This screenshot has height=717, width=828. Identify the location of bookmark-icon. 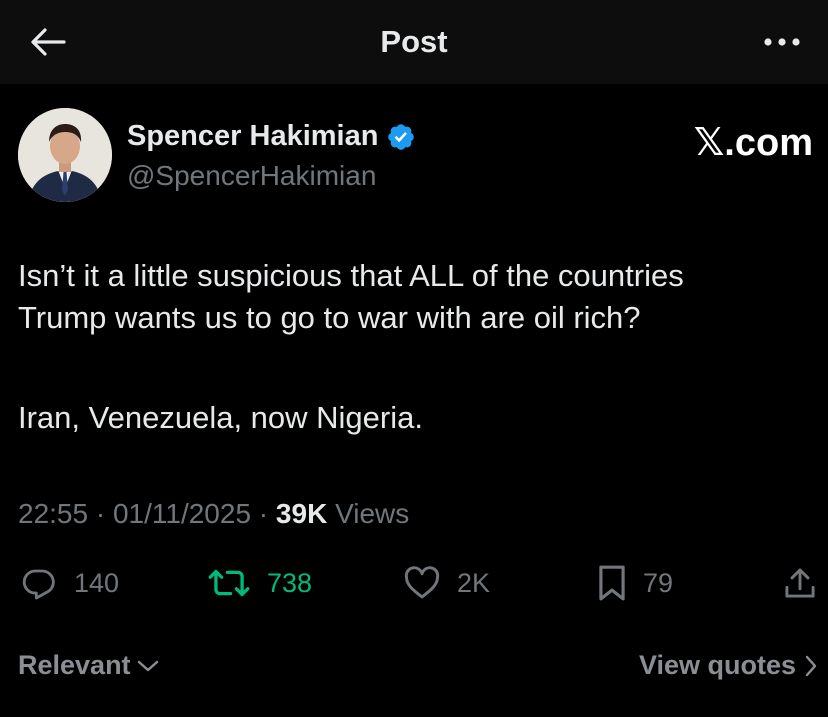
(612, 583).